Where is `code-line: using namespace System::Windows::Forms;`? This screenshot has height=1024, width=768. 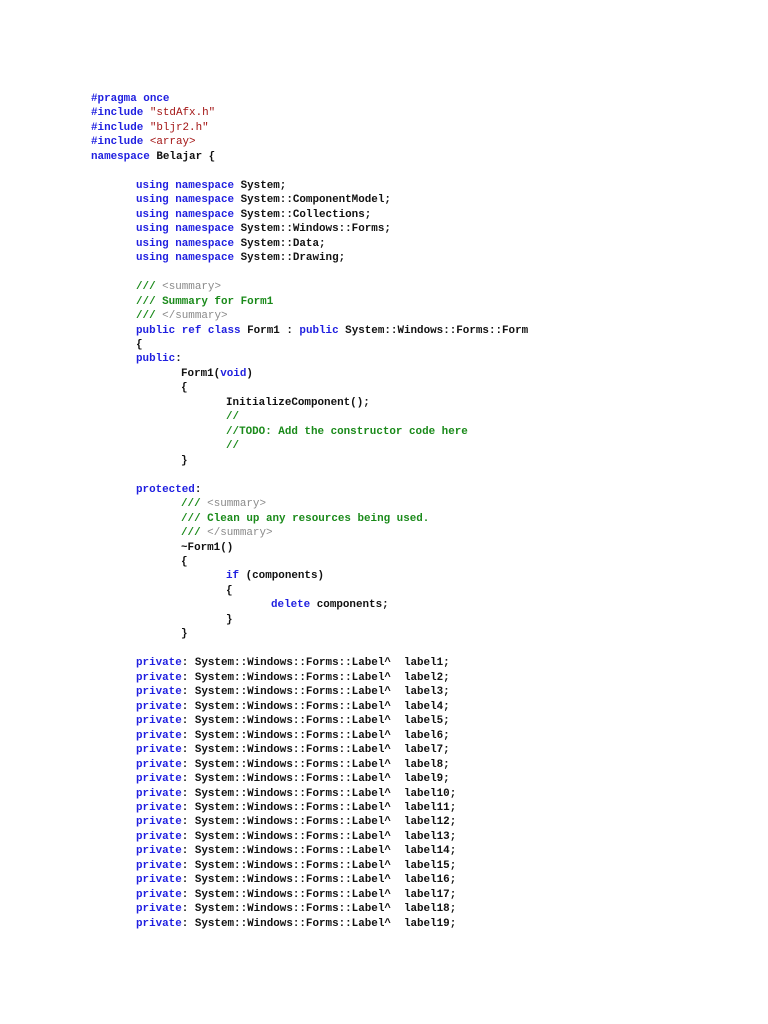
code-line: using namespace System::Windows::Forms; is located at coordinates (309, 229).